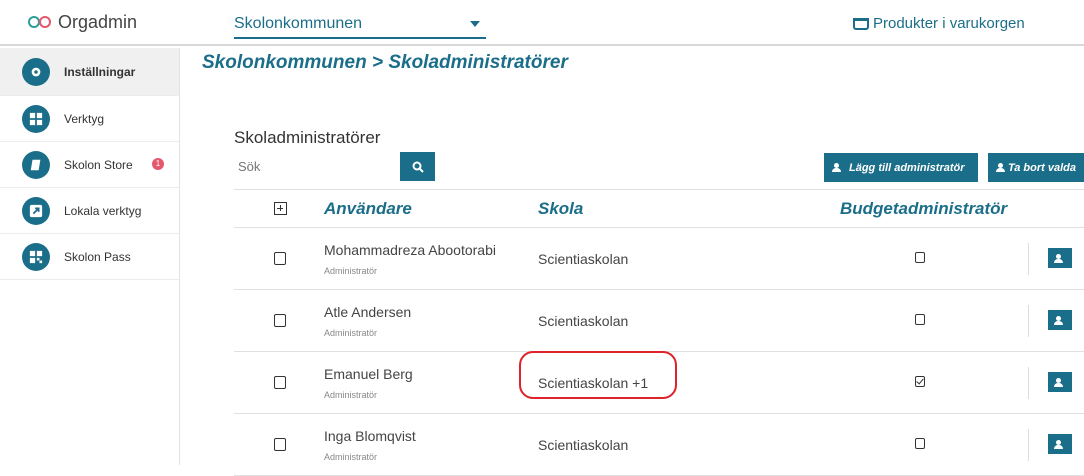 The height and width of the screenshot is (476, 1084). Describe the element at coordinates (475, 24) in the screenshot. I see `chevron-down-icon` at that location.